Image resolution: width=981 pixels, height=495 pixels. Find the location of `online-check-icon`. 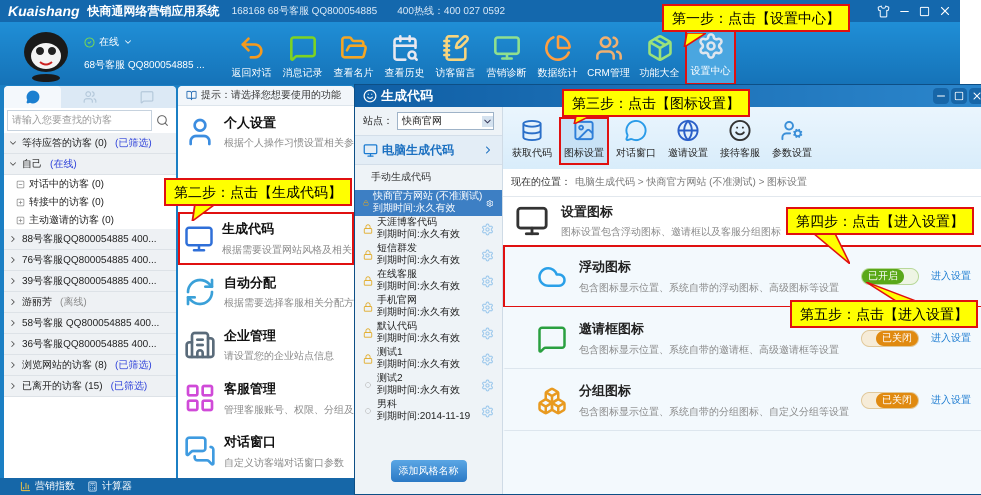

online-check-icon is located at coordinates (89, 42).